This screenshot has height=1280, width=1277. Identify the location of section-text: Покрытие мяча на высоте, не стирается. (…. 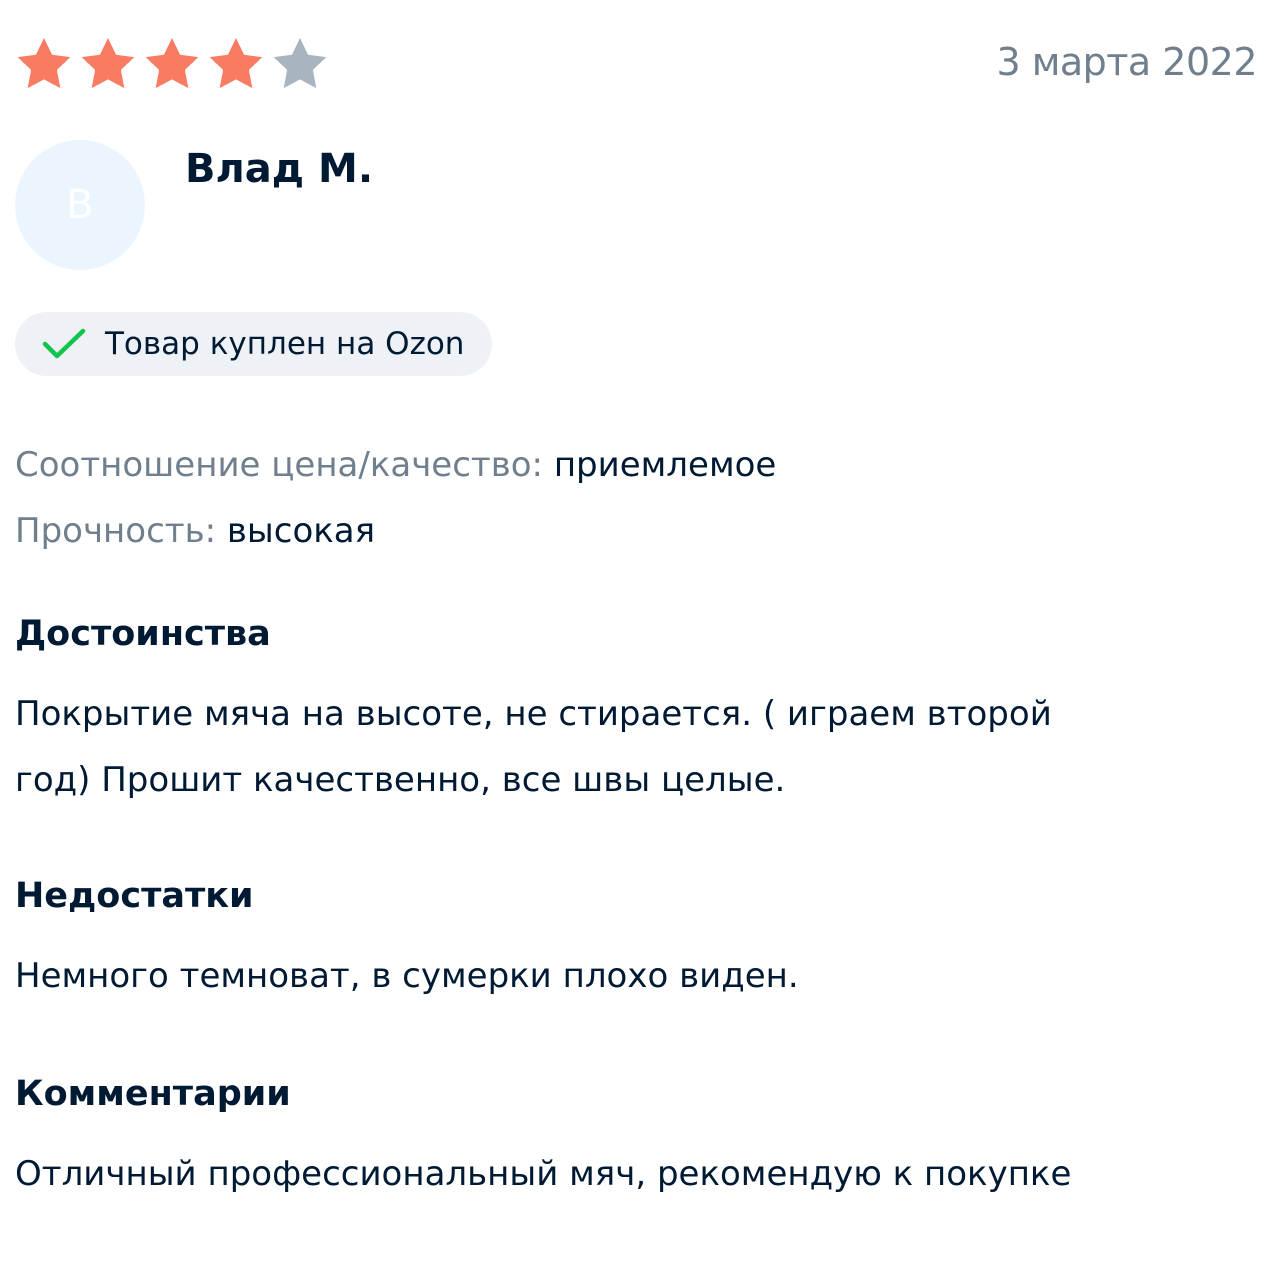
(635, 747).